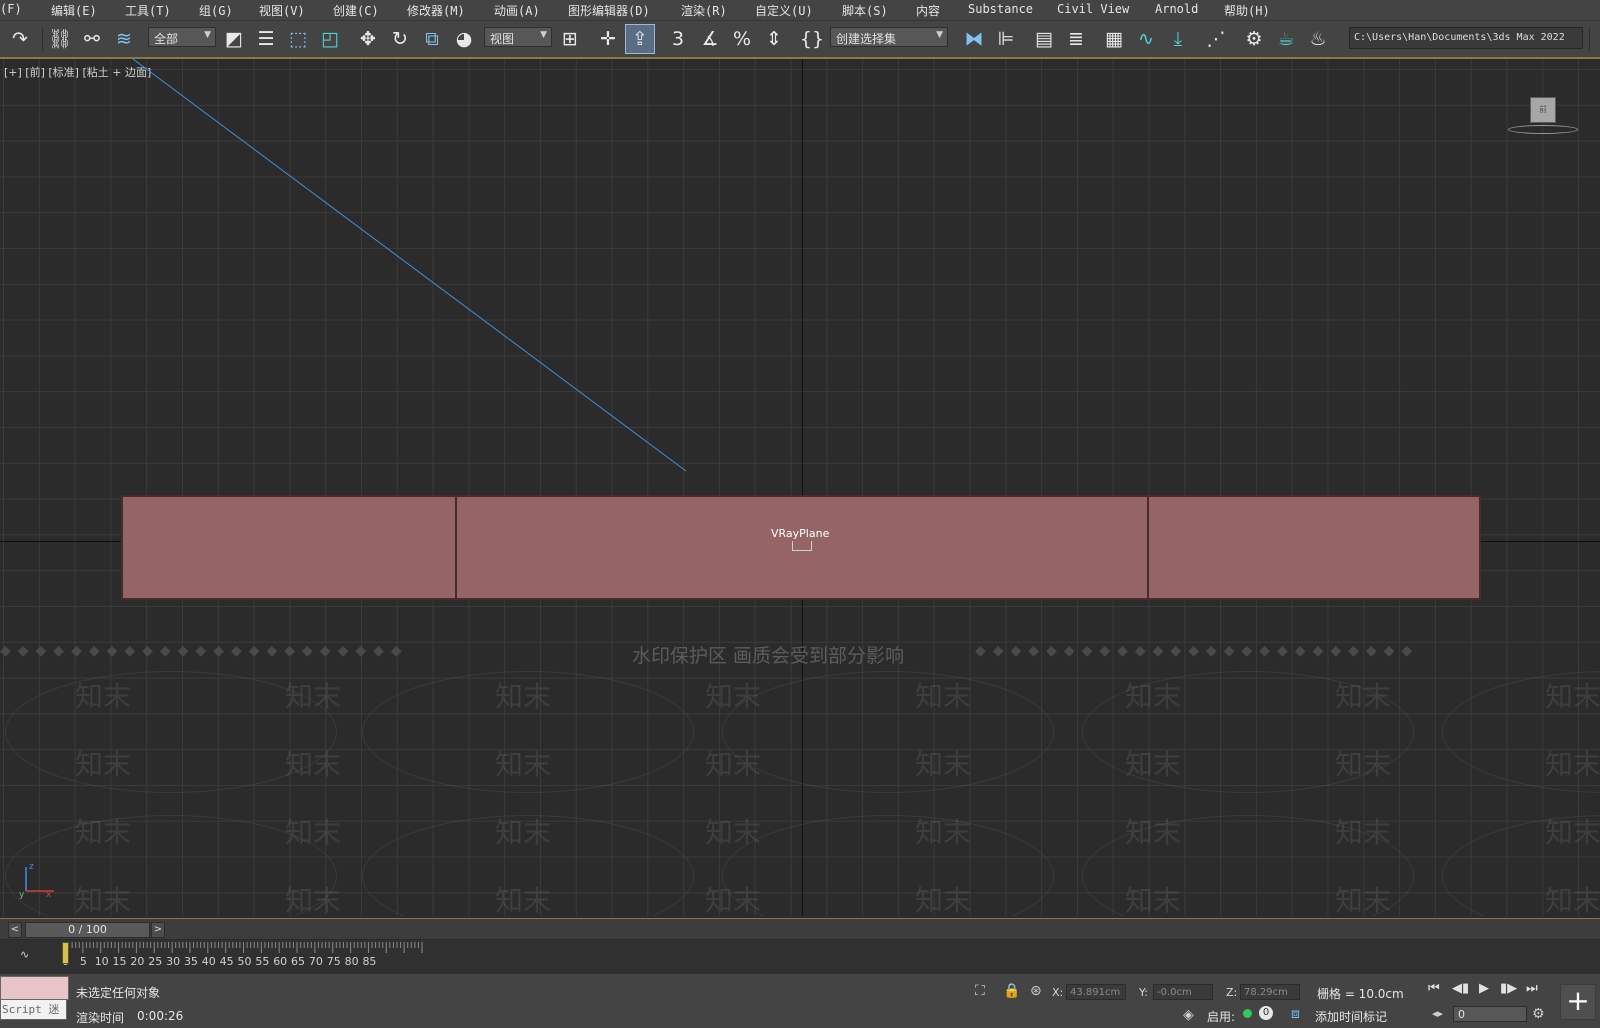 Image resolution: width=1600 pixels, height=1028 pixels. Describe the element at coordinates (282, 10) in the screenshot. I see `menu-views: 视图(V)` at that location.